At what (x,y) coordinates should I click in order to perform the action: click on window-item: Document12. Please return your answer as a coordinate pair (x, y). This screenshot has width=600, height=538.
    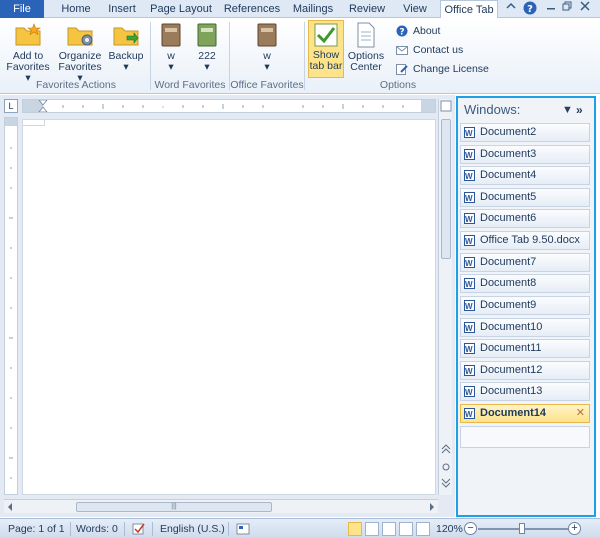
    Looking at the image, I should click on (525, 370).